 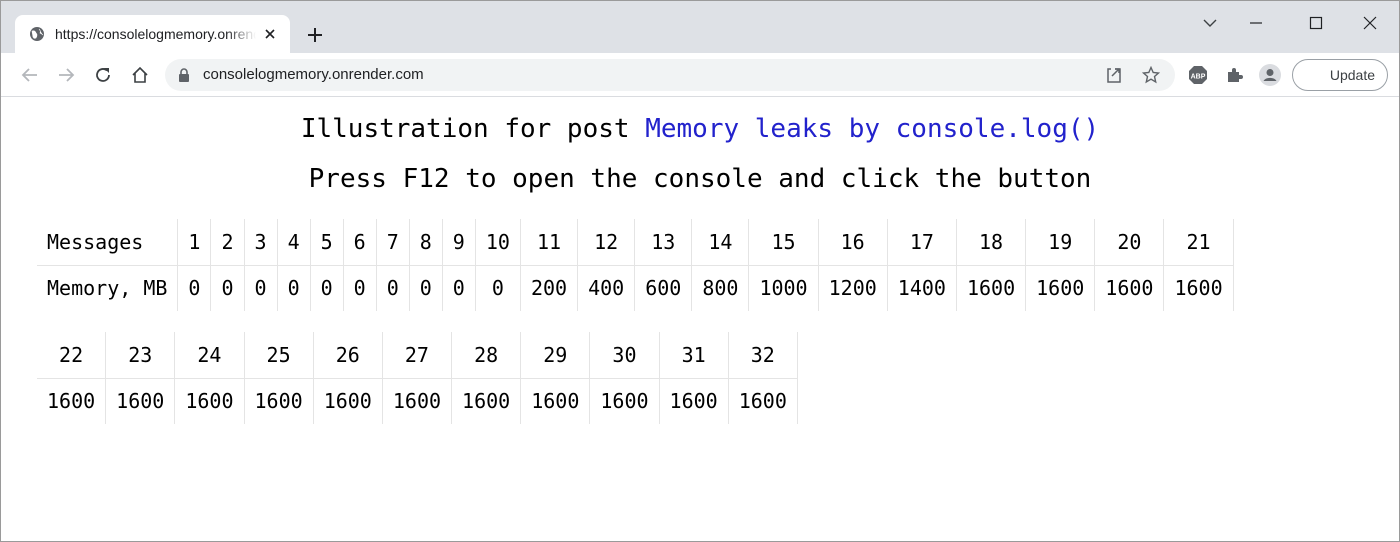 What do you see at coordinates (700, 27) in the screenshot?
I see `tab-strip: https://consolelogmemory.onrender.com` at bounding box center [700, 27].